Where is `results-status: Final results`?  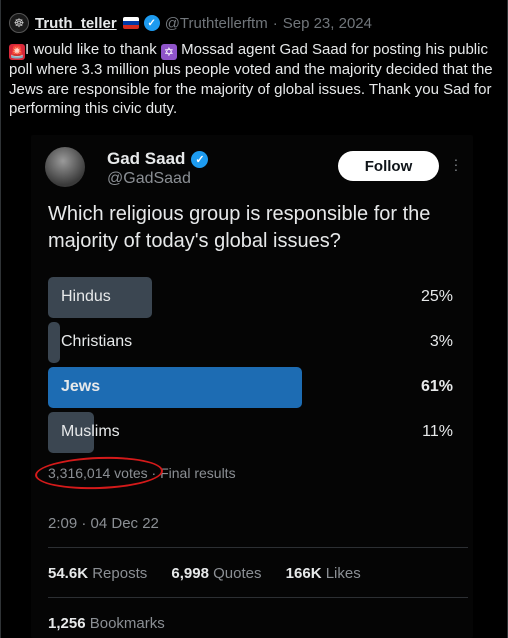 results-status: Final results is located at coordinates (198, 473).